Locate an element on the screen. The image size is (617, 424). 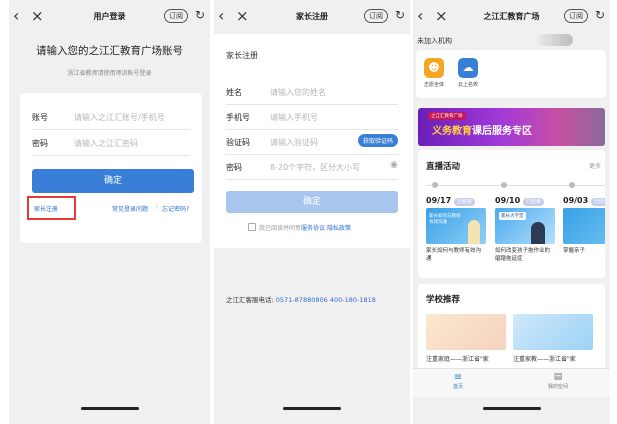
parent-register-link: 家长注册 is located at coordinates (46, 208).